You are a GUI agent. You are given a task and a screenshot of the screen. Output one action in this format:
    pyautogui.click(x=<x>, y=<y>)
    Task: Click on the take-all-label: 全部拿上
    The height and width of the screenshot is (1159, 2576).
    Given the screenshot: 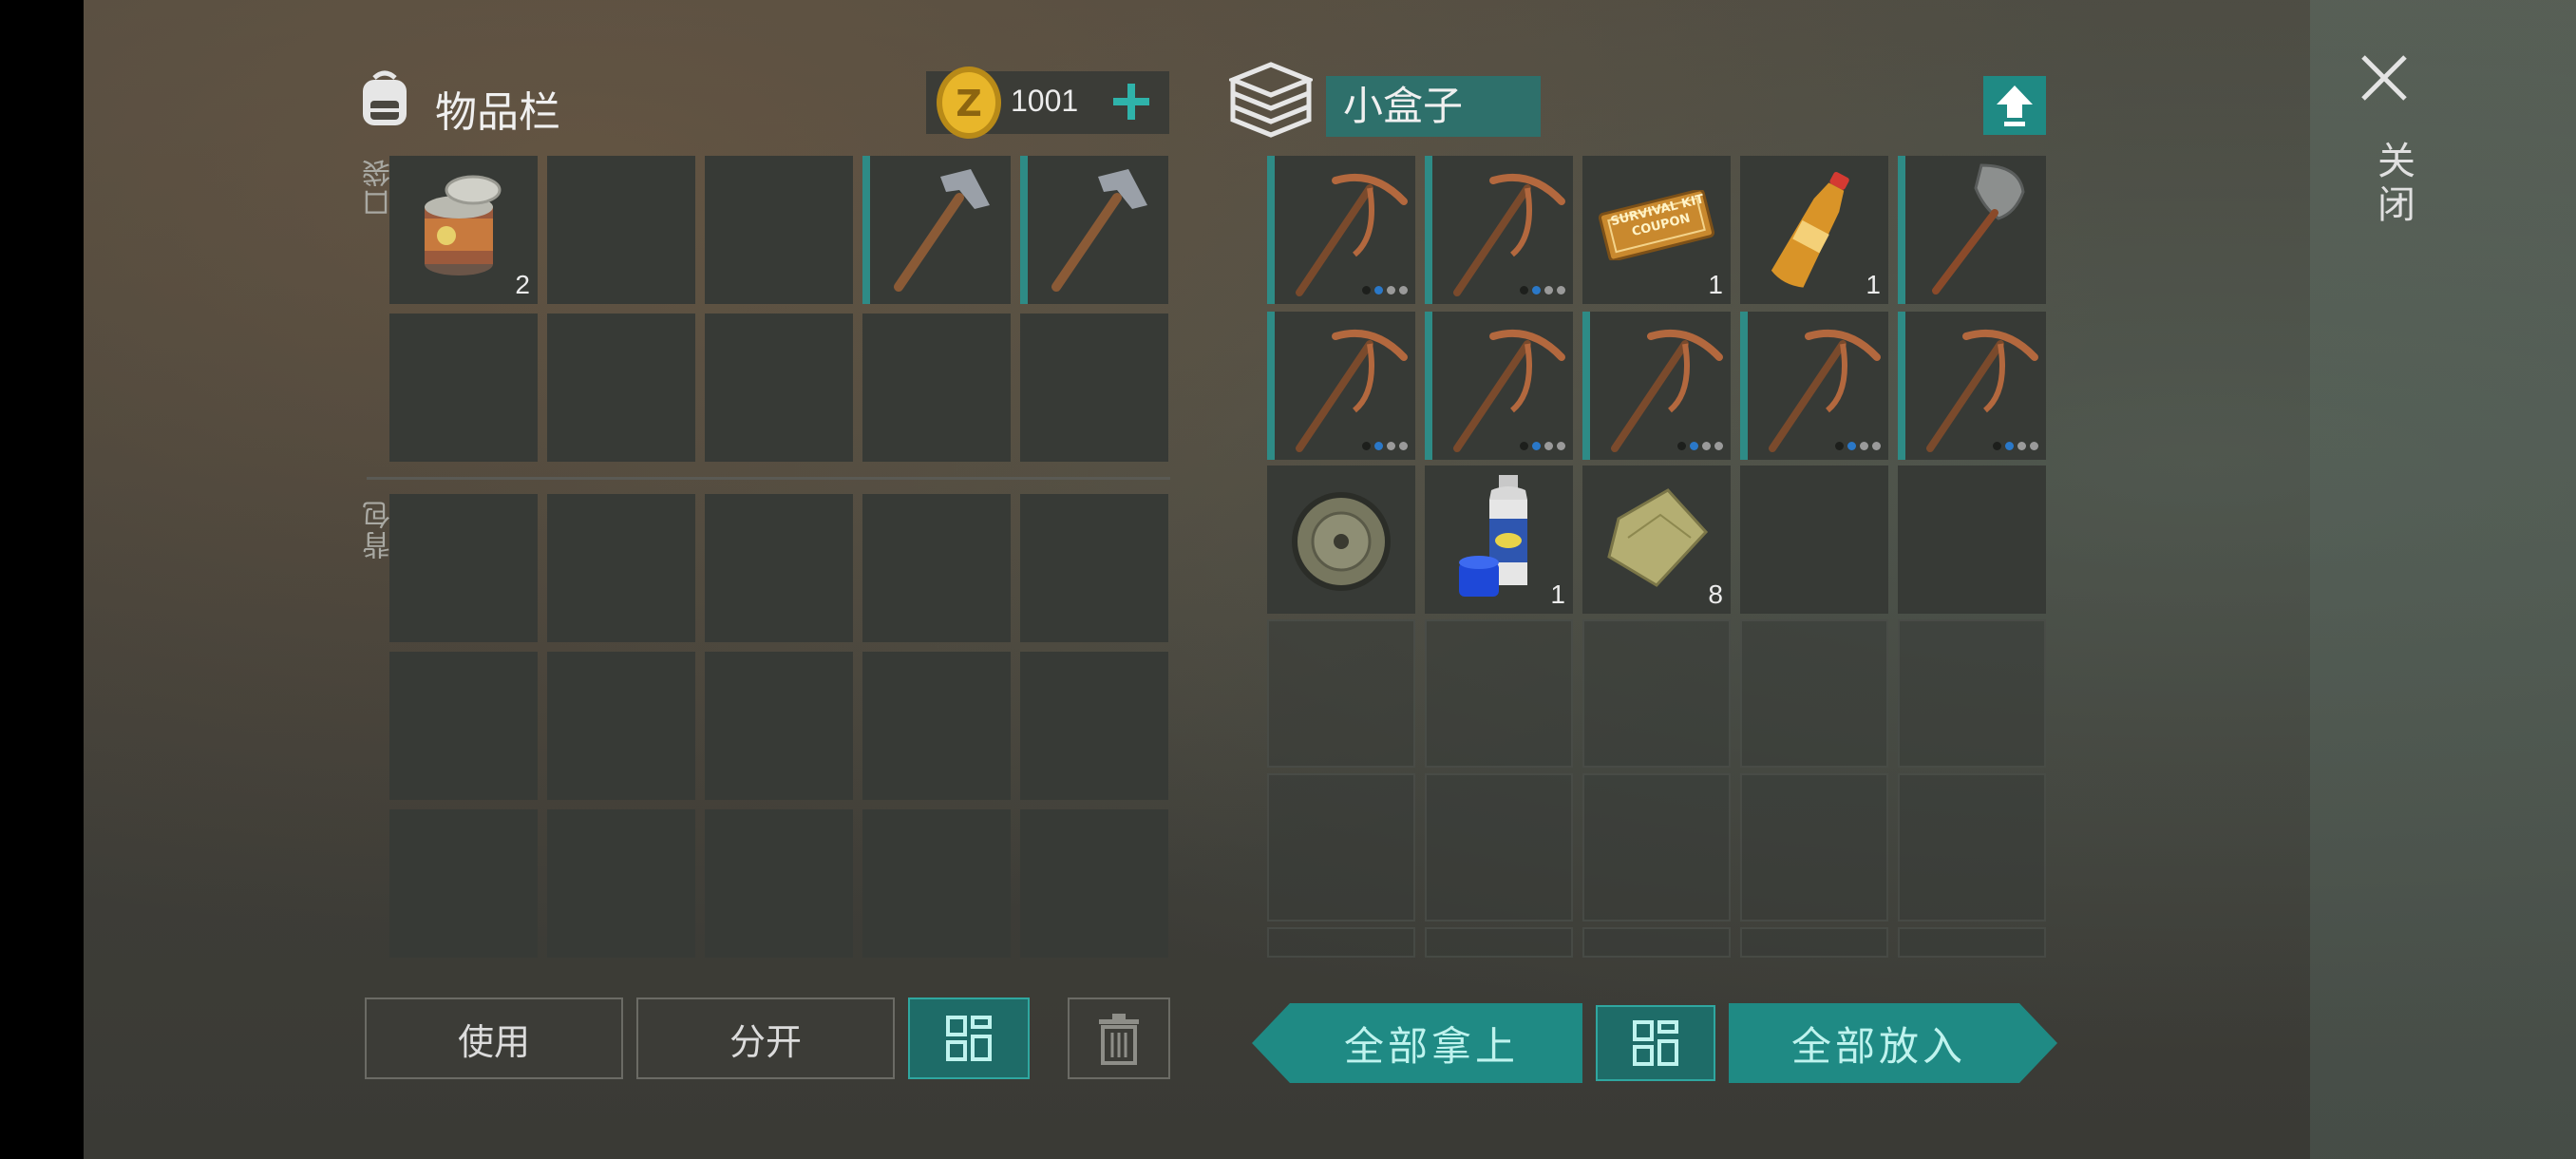 What is the action you would take?
    pyautogui.click(x=1431, y=1046)
    